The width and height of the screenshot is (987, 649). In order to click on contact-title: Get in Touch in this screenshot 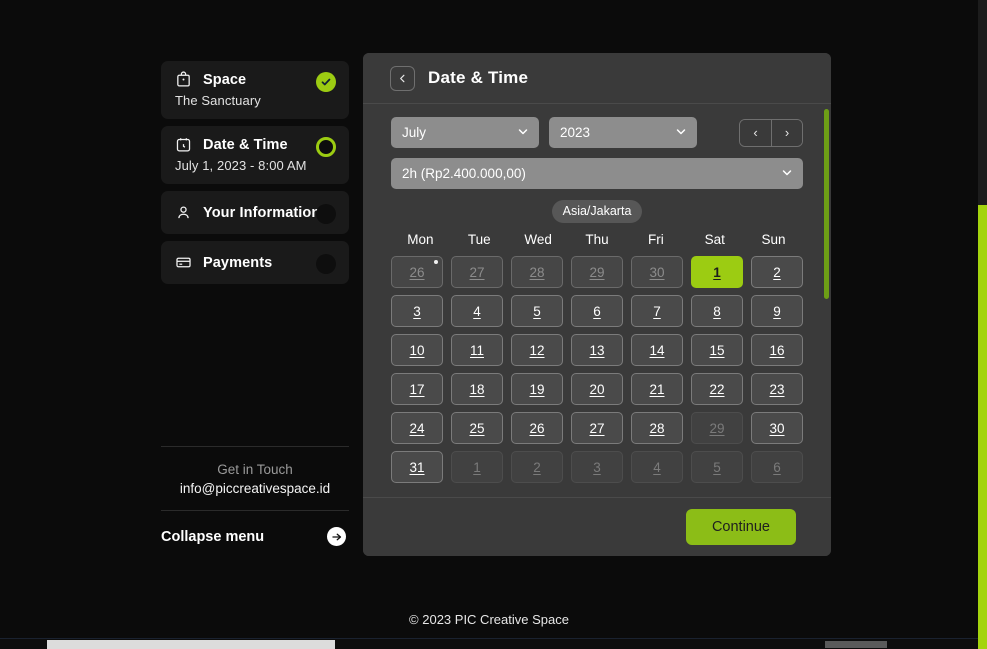, I will do `click(255, 469)`.